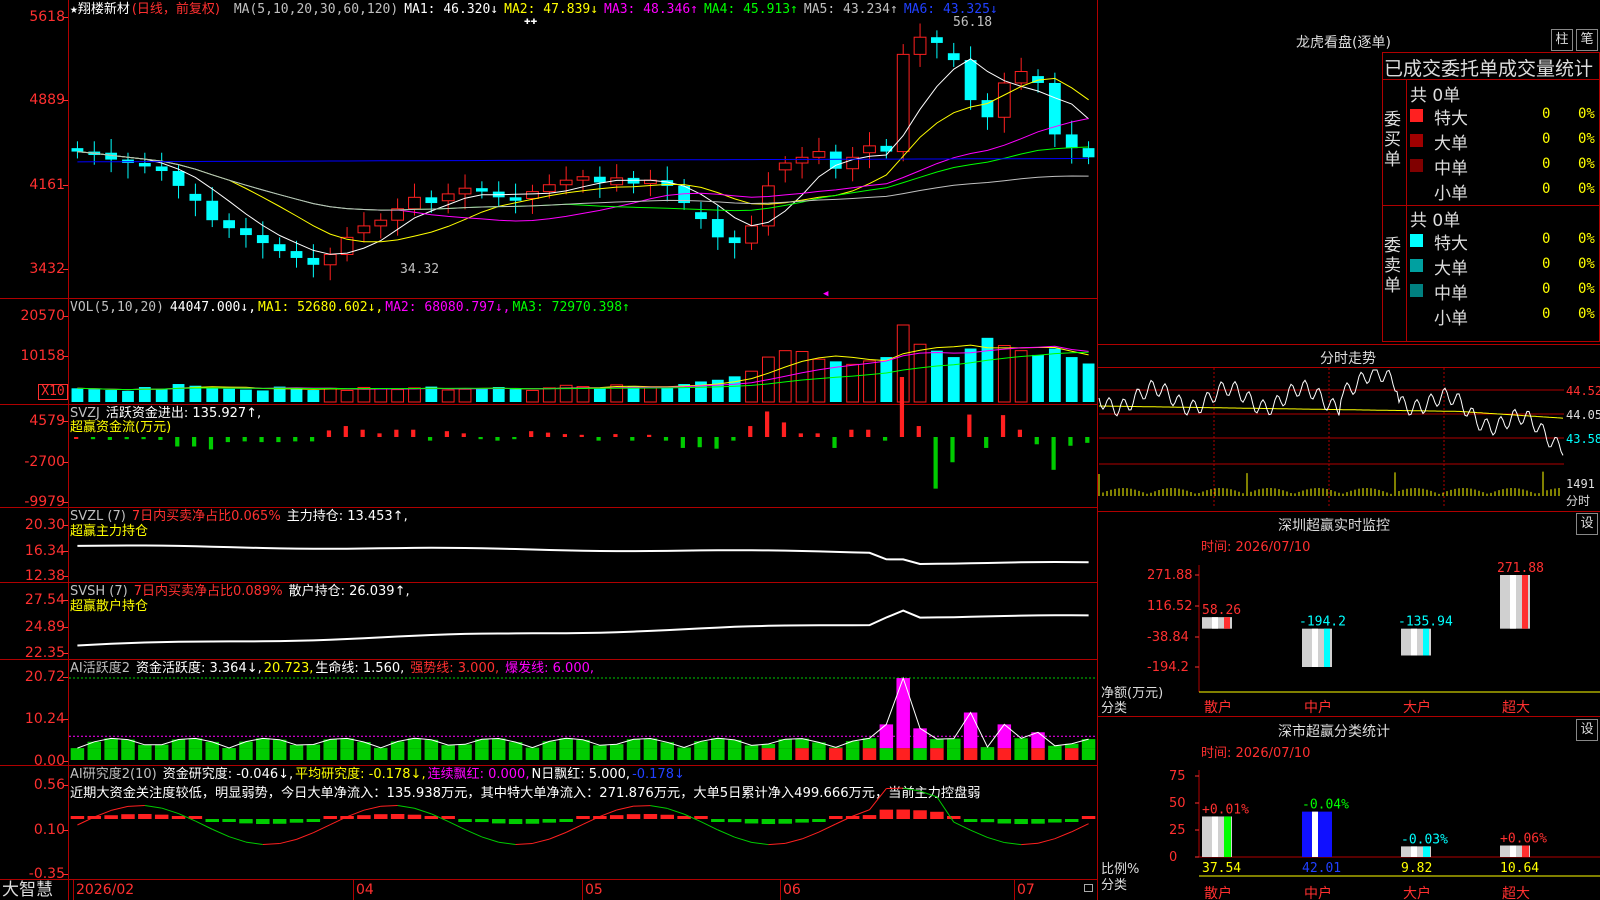 The image size is (1600, 900). I want to click on cls-cat-label: 超大, so click(1516, 893).